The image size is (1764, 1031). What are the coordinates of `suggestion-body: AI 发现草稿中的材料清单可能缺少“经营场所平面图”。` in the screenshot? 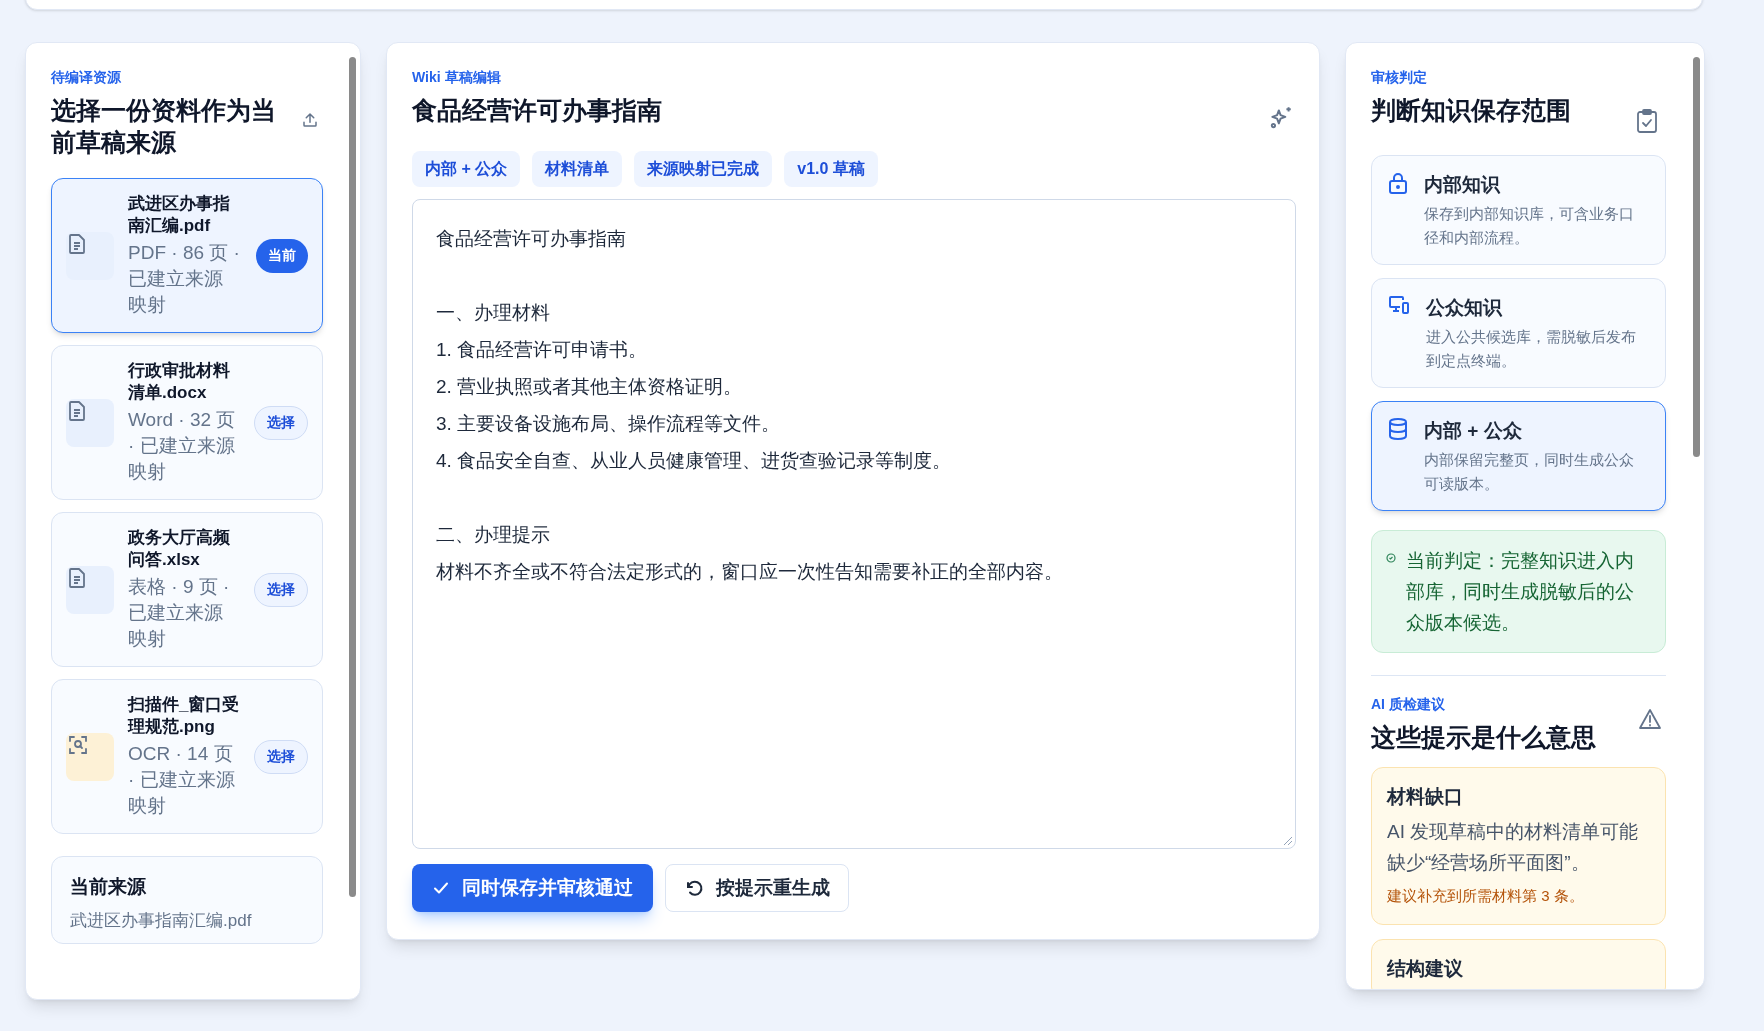 It's located at (1513, 847).